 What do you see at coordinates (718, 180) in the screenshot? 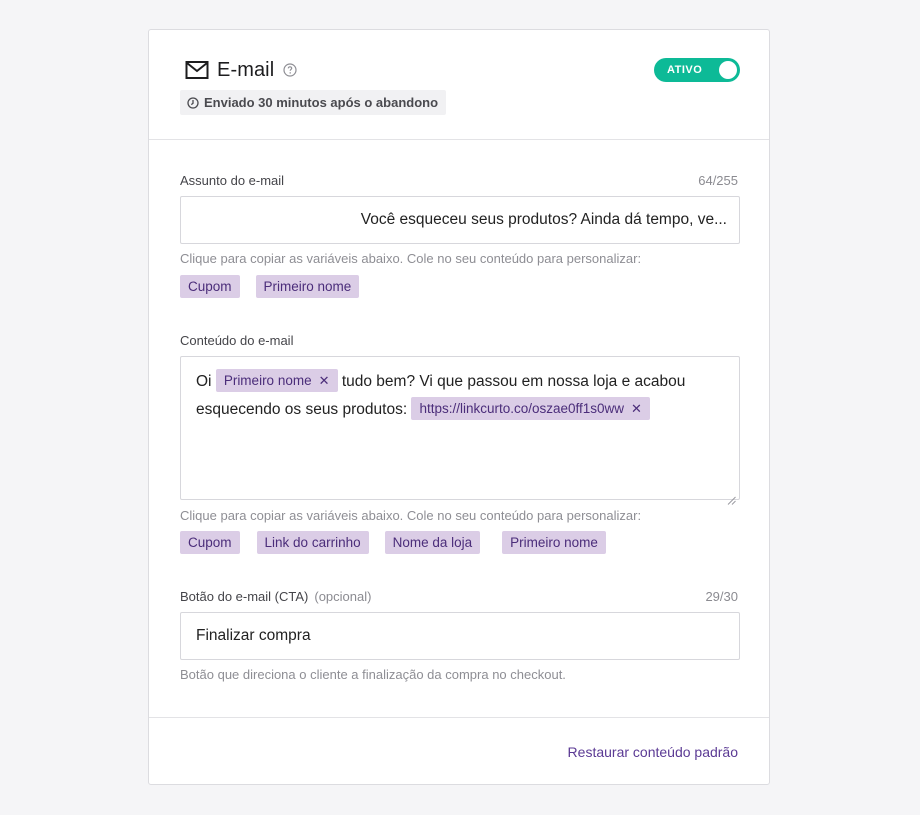
I see `subject-counter: 64/255` at bounding box center [718, 180].